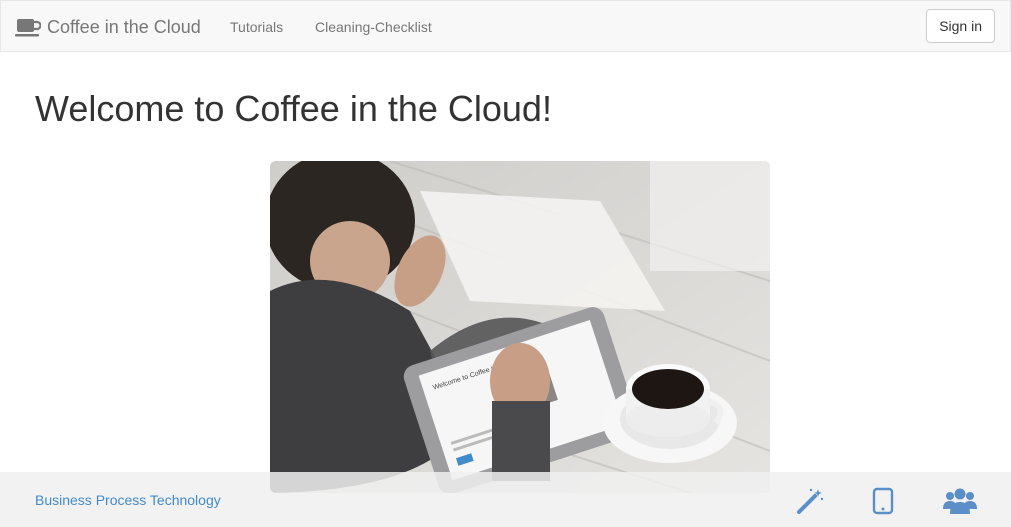  Describe the element at coordinates (128, 499) in the screenshot. I see `business-process-technology-link: Business Process Technology` at that location.